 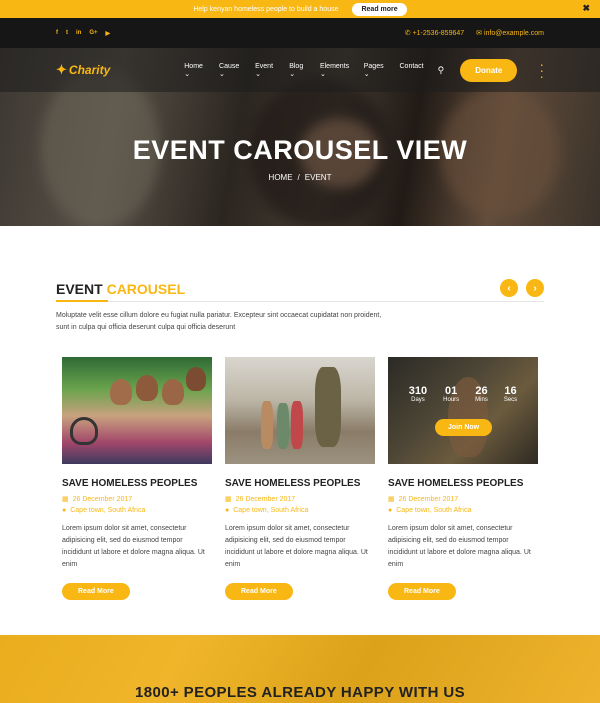 I want to click on google-plus-icon: G+, so click(x=93, y=33).